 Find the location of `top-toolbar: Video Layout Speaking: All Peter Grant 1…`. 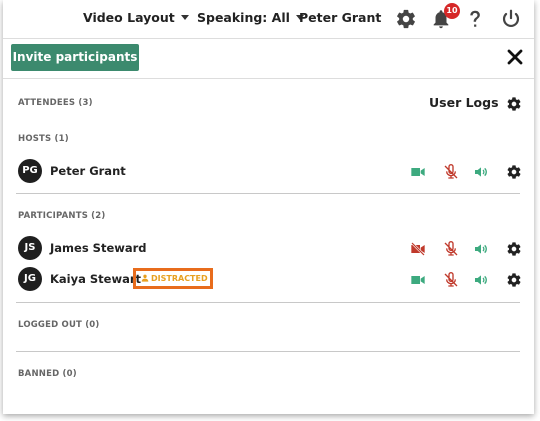

top-toolbar: Video Layout Speaking: All Peter Grant 1… is located at coordinates (268, 19).